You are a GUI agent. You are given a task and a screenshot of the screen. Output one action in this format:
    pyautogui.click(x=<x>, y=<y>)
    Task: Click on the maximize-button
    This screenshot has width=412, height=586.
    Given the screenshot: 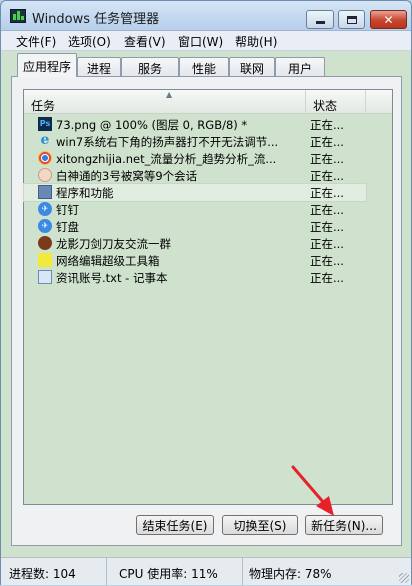 What is the action you would take?
    pyautogui.click(x=351, y=19)
    